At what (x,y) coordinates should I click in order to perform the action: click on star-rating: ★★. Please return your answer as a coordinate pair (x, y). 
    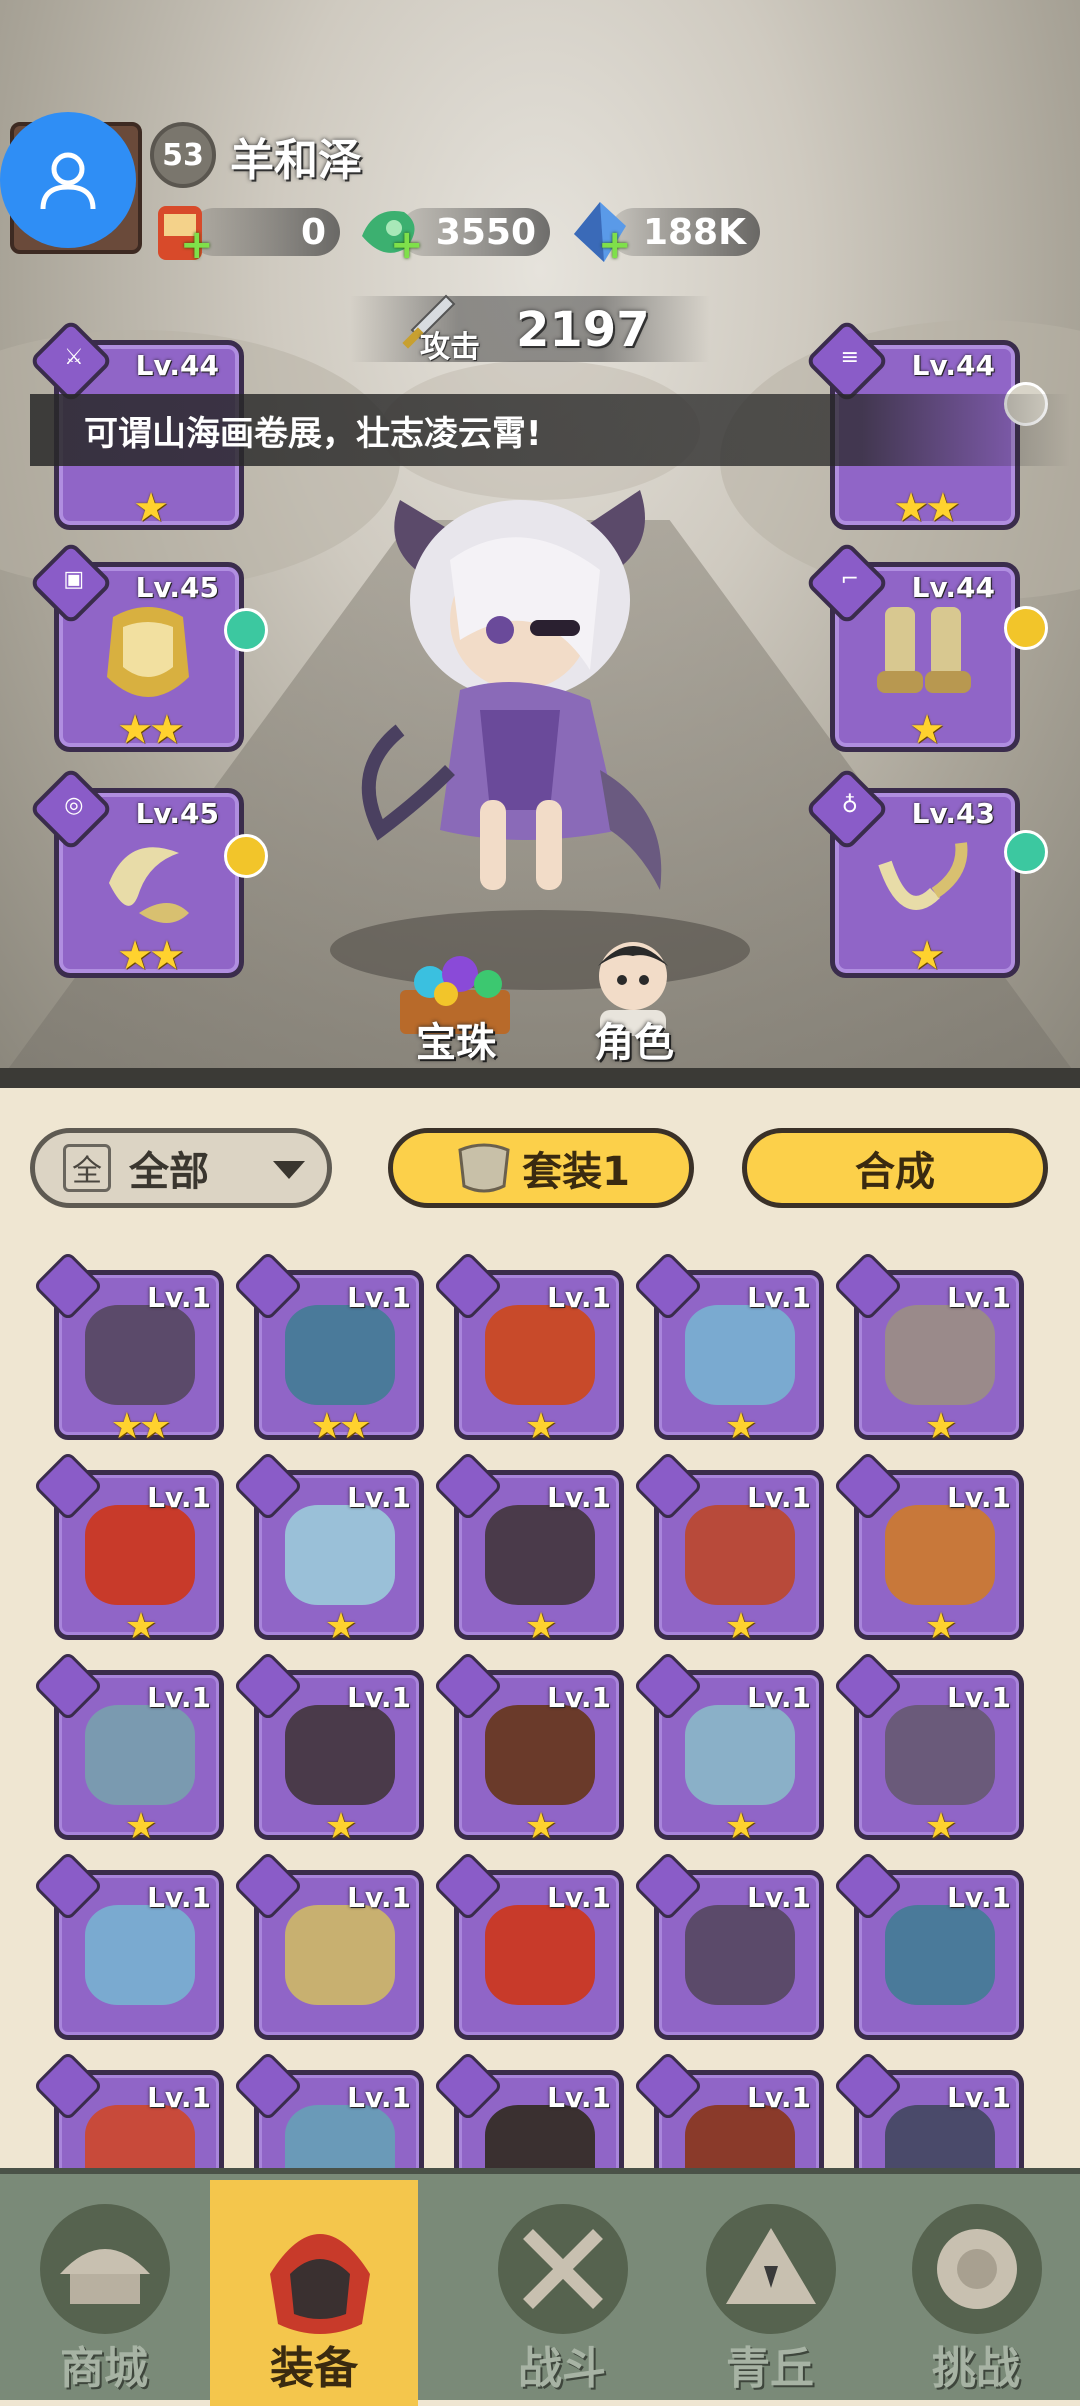
    Looking at the image, I should click on (141, 1426).